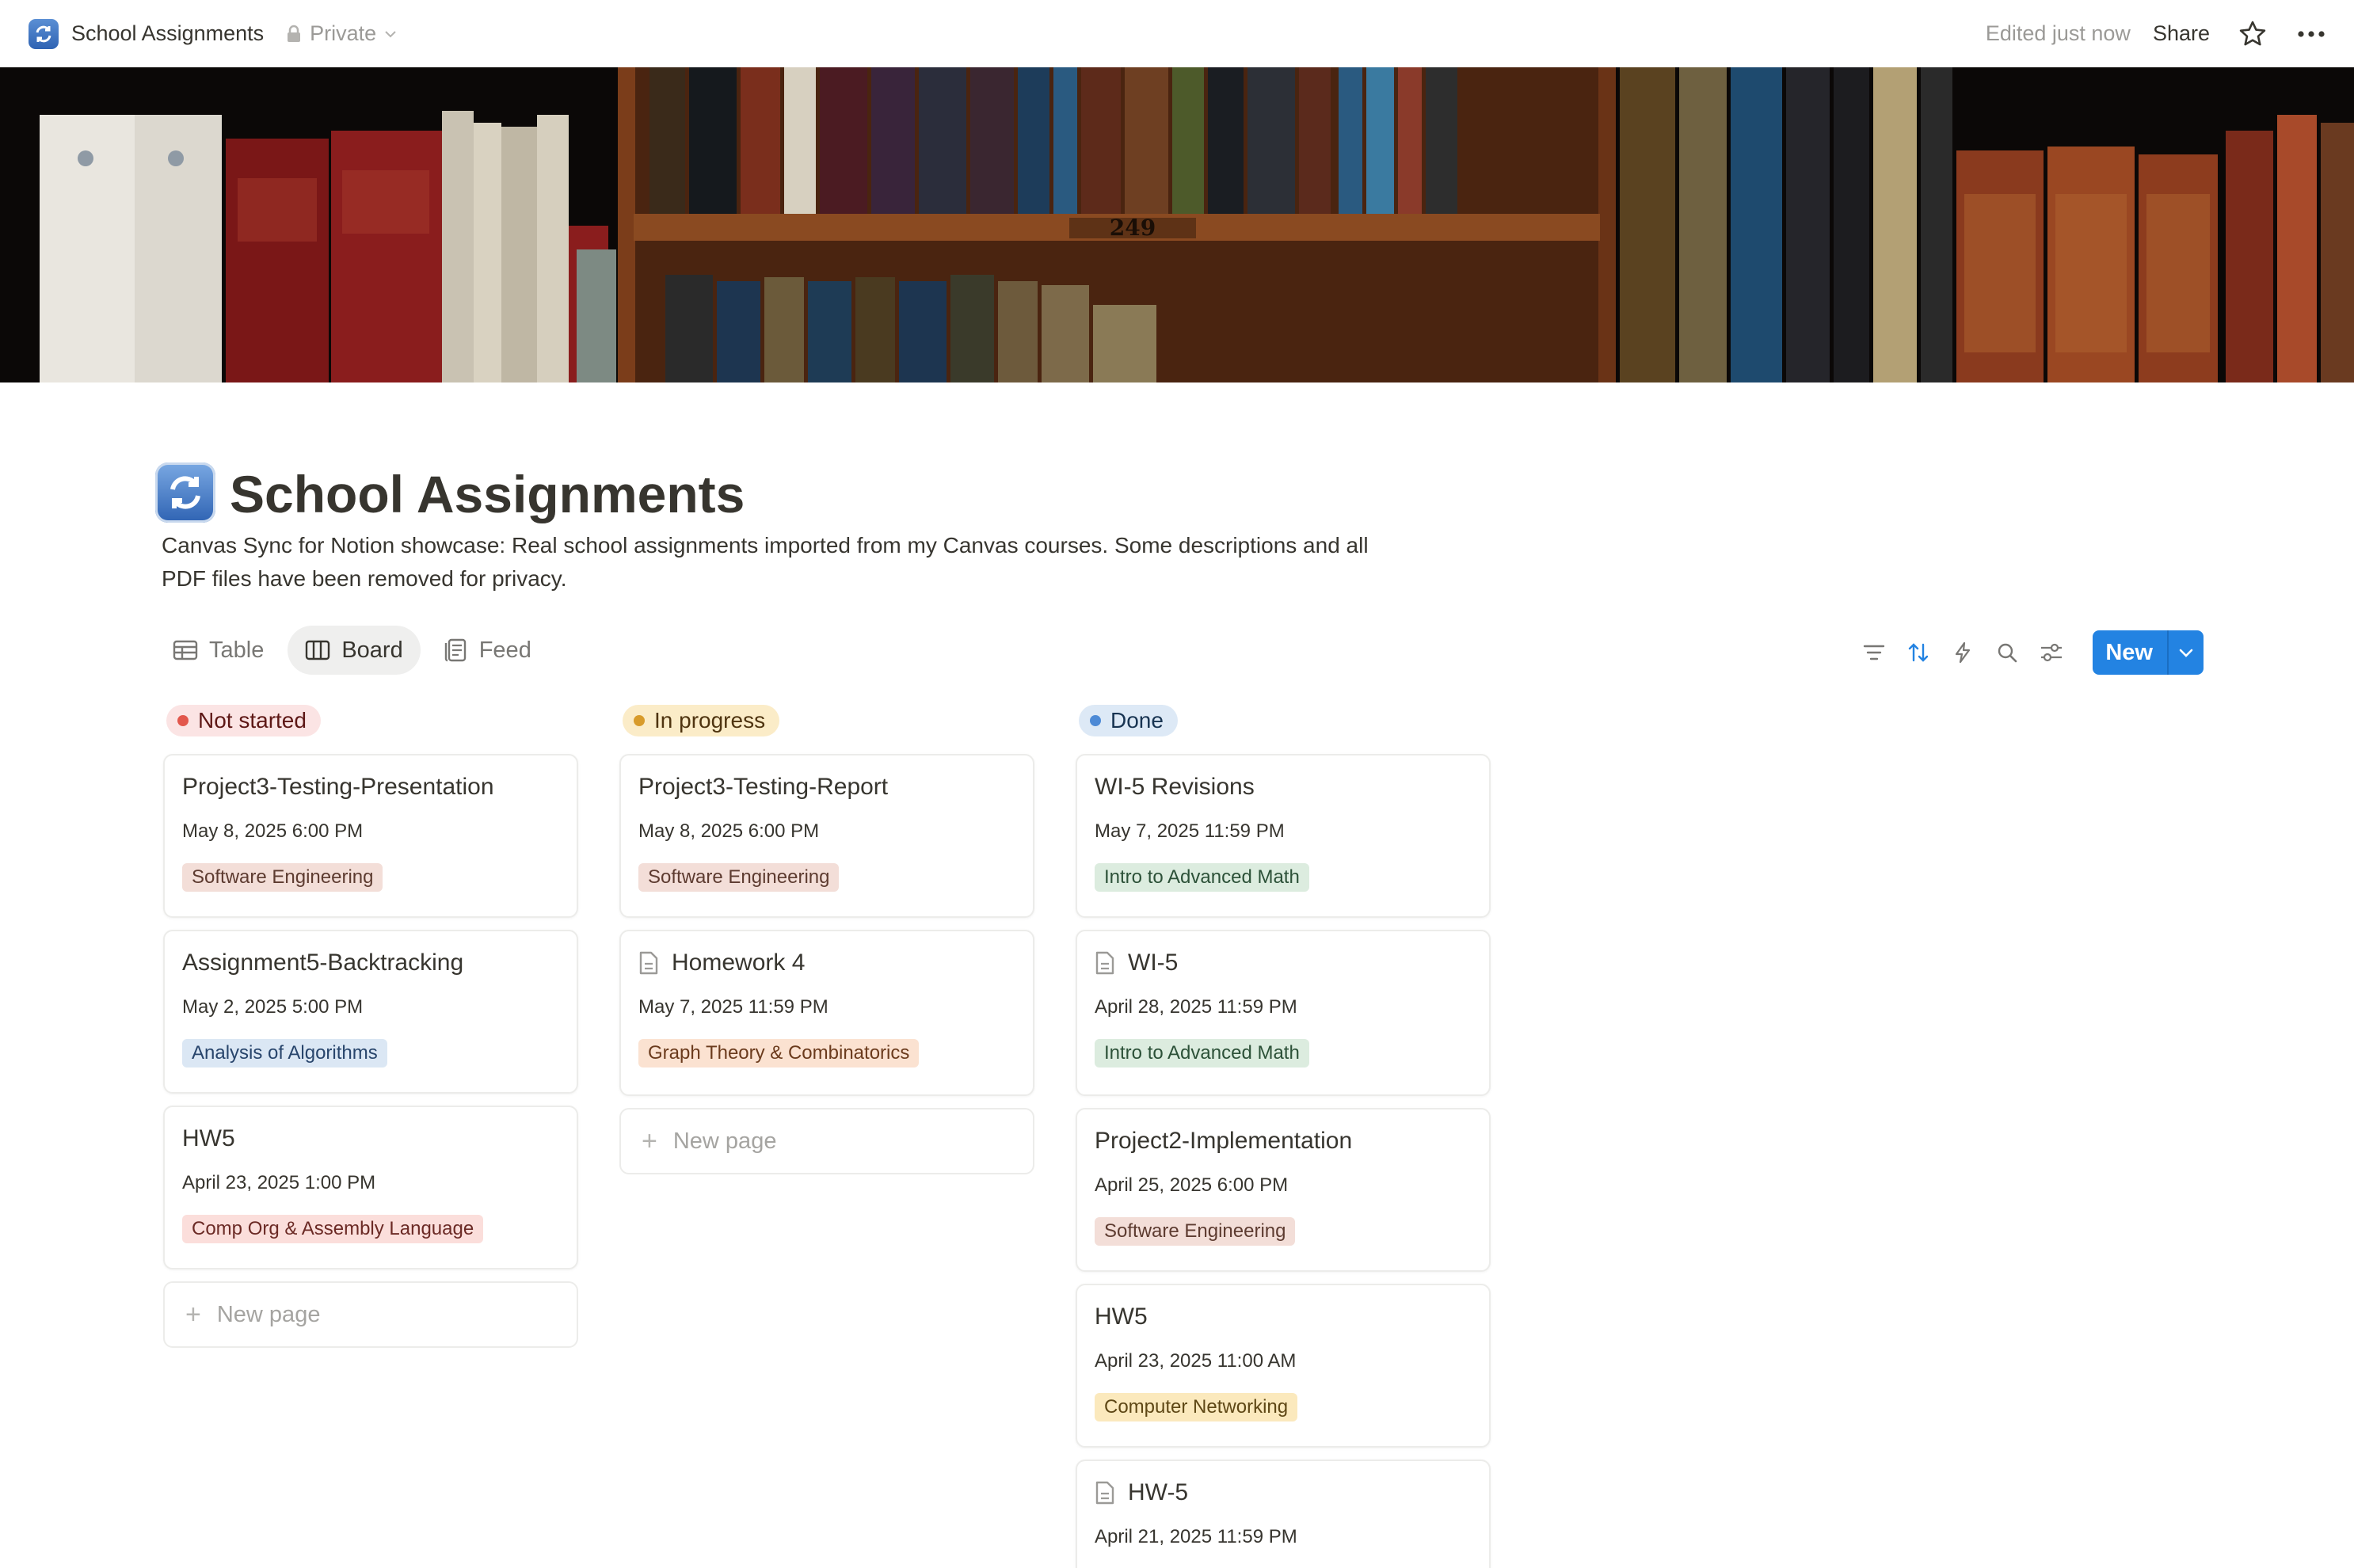 The width and height of the screenshot is (2354, 1568). Describe the element at coordinates (1283, 1514) in the screenshot. I see `board-card: HW-5 April 21, 2025 11:59 PM` at that location.